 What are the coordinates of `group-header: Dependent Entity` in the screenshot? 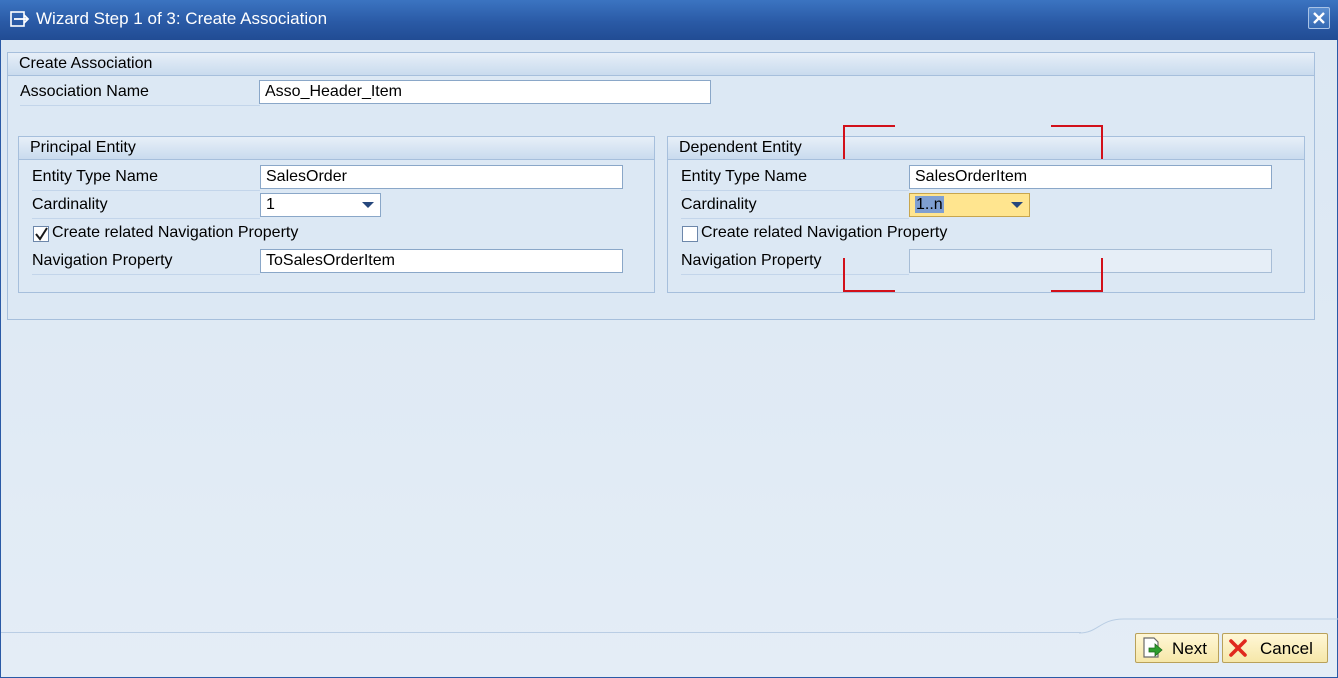 It's located at (986, 148).